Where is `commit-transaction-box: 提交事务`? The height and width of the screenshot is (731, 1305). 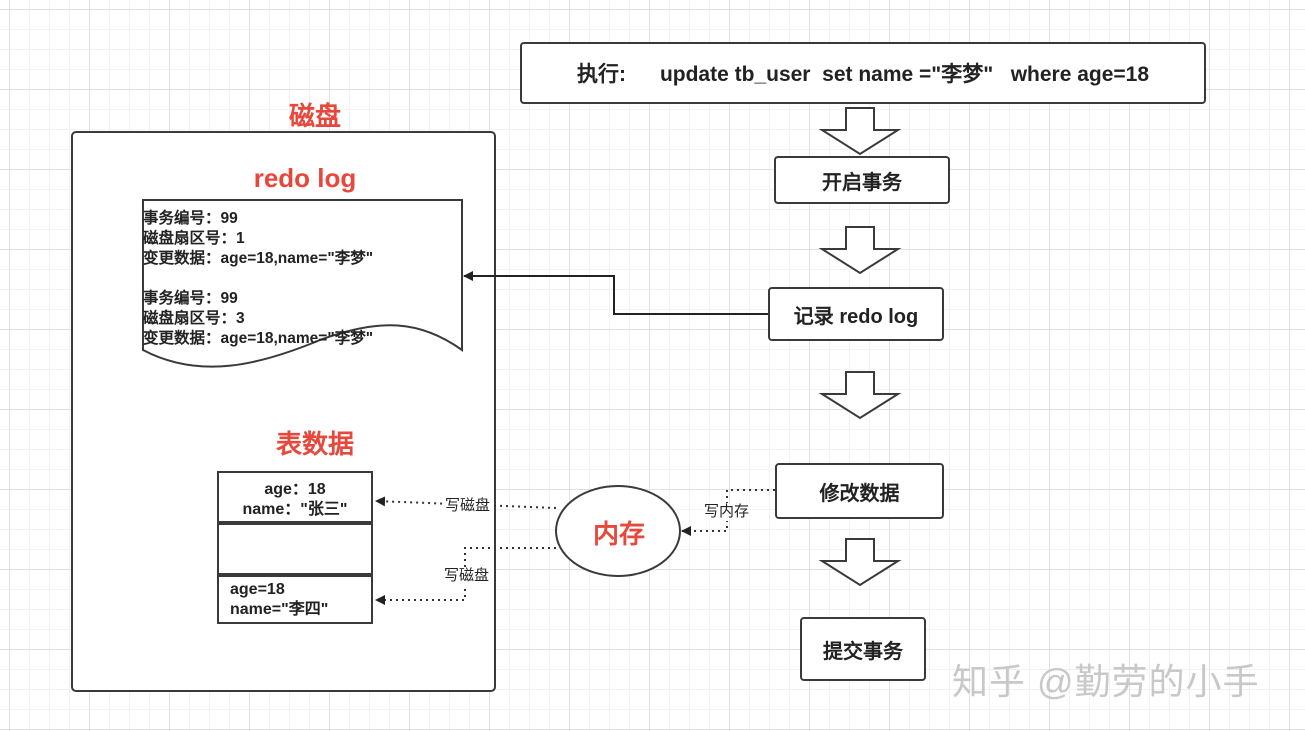
commit-transaction-box: 提交事务 is located at coordinates (863, 649).